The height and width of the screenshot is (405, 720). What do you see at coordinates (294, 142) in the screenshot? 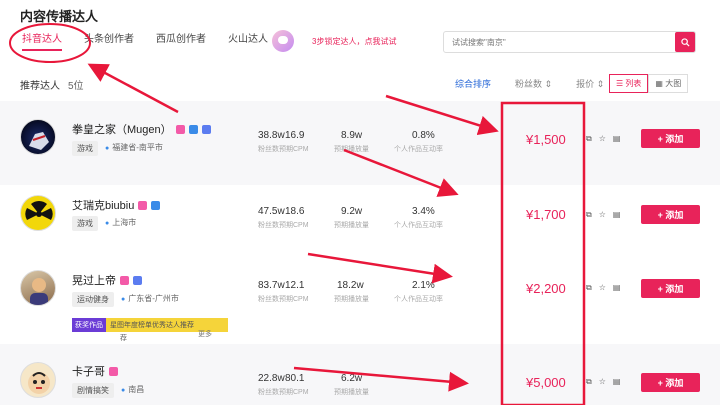
I see `cpm-stat: 16.9 预期CPM` at bounding box center [294, 142].